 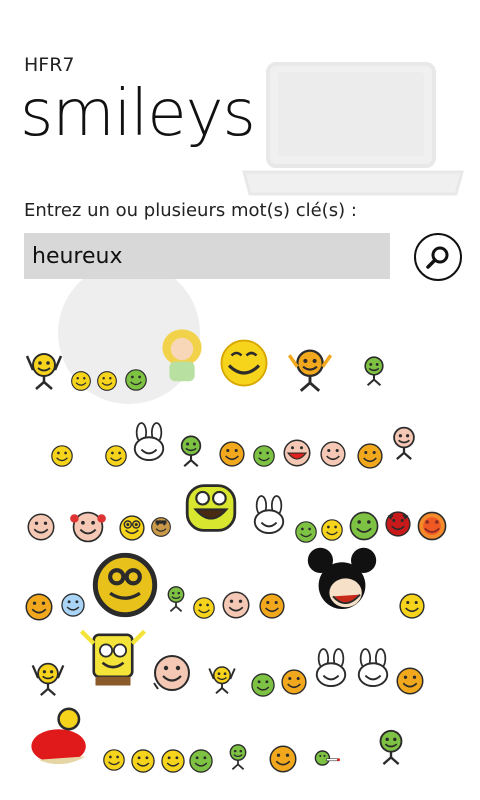 I want to click on smiley-pigtails-icon, so click(x=88, y=527).